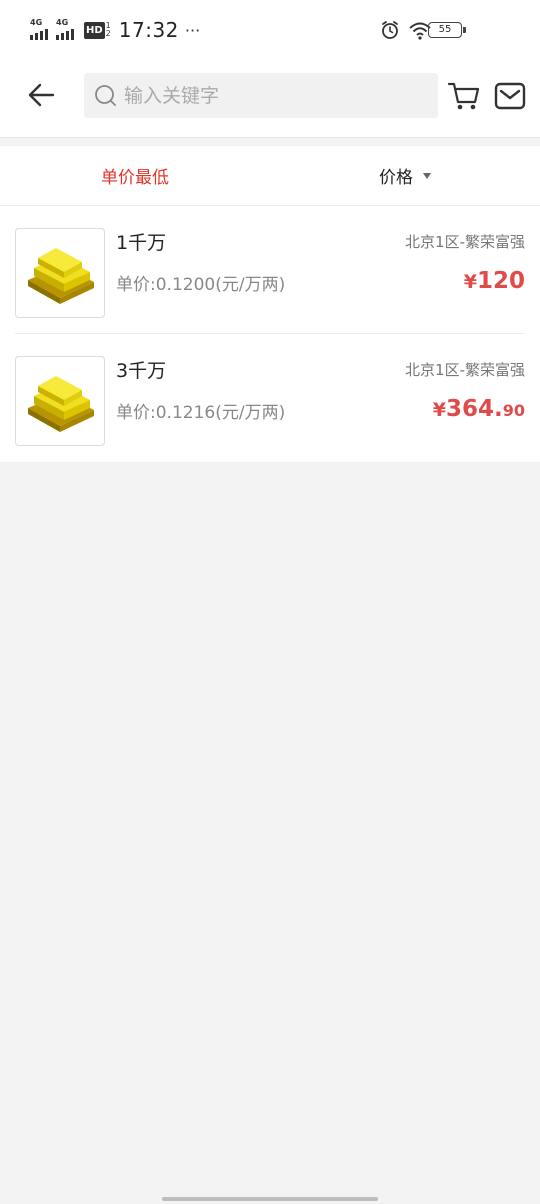 The image size is (540, 1204). What do you see at coordinates (105, 95) in the screenshot?
I see `search-icon` at bounding box center [105, 95].